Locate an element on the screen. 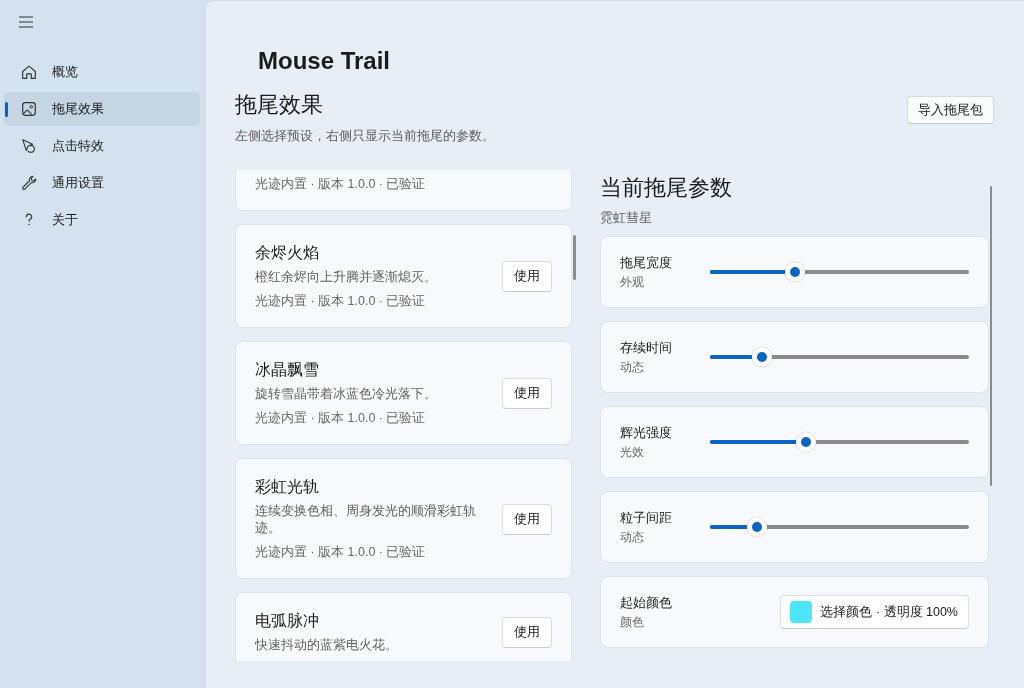 Image resolution: width=1024 pixels, height=688 pixels. menu-icon is located at coordinates (26, 22).